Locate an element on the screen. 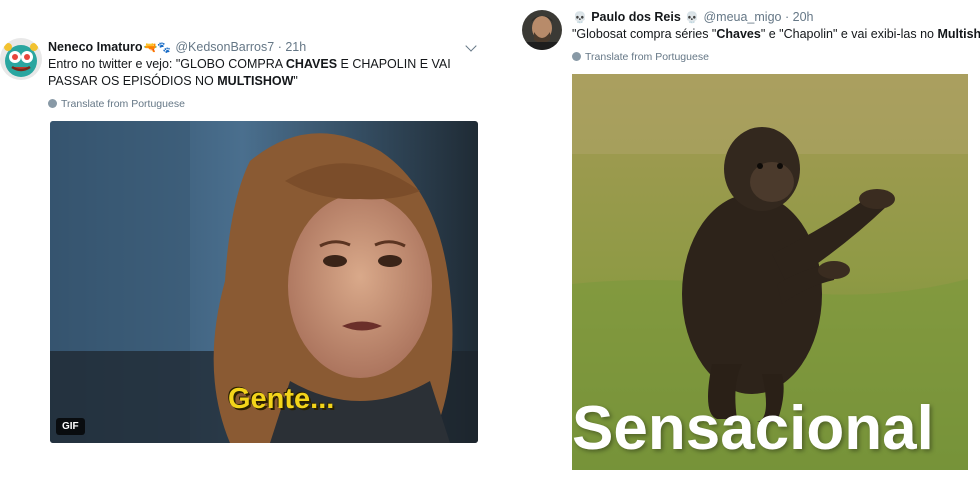  user-handle: @KedsonBarros7 is located at coordinates (224, 47).